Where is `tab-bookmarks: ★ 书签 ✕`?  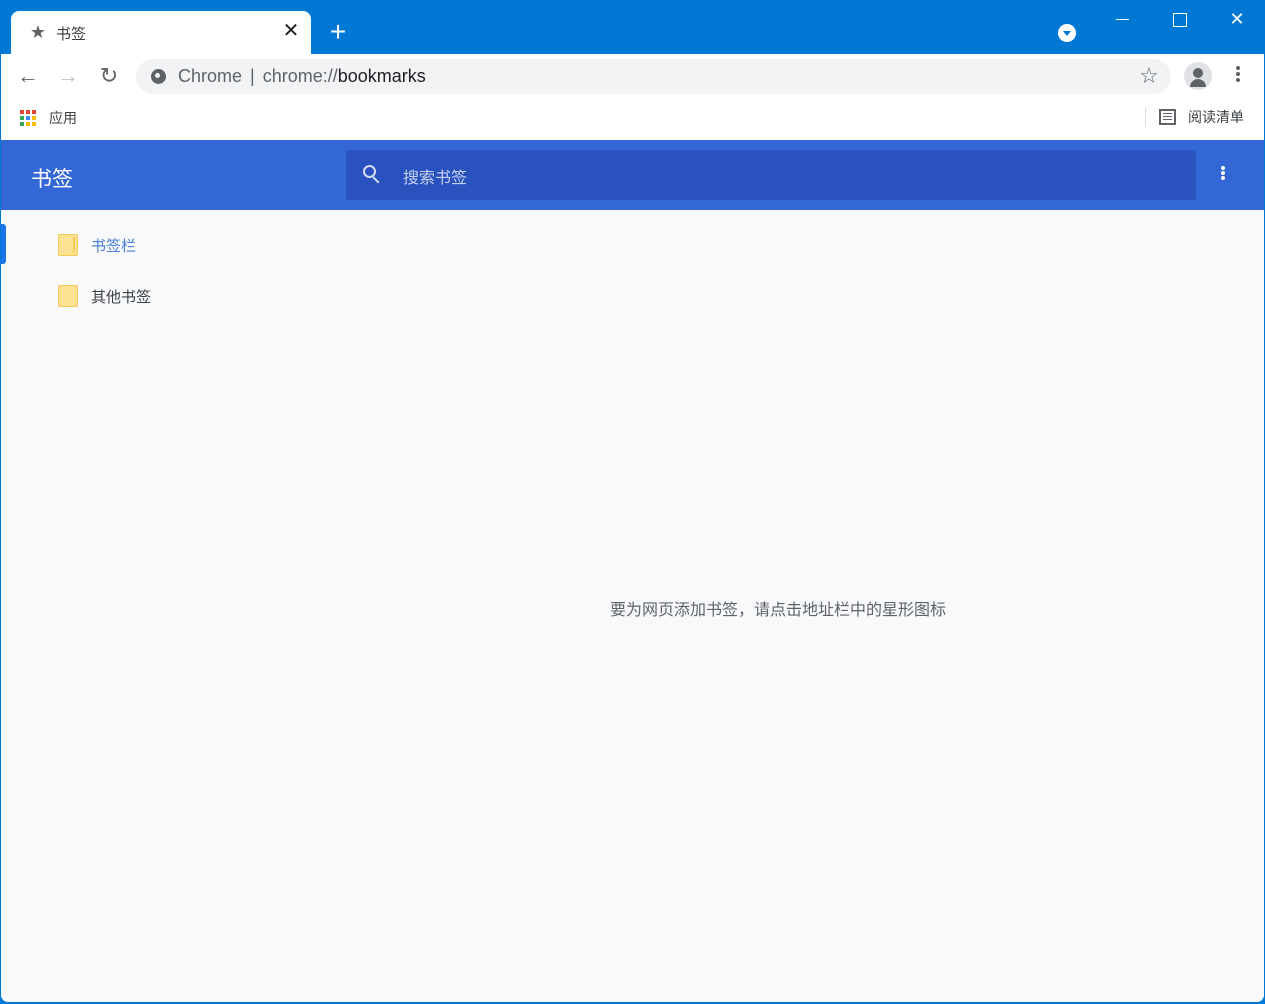 tab-bookmarks: ★ 书签 ✕ is located at coordinates (161, 32).